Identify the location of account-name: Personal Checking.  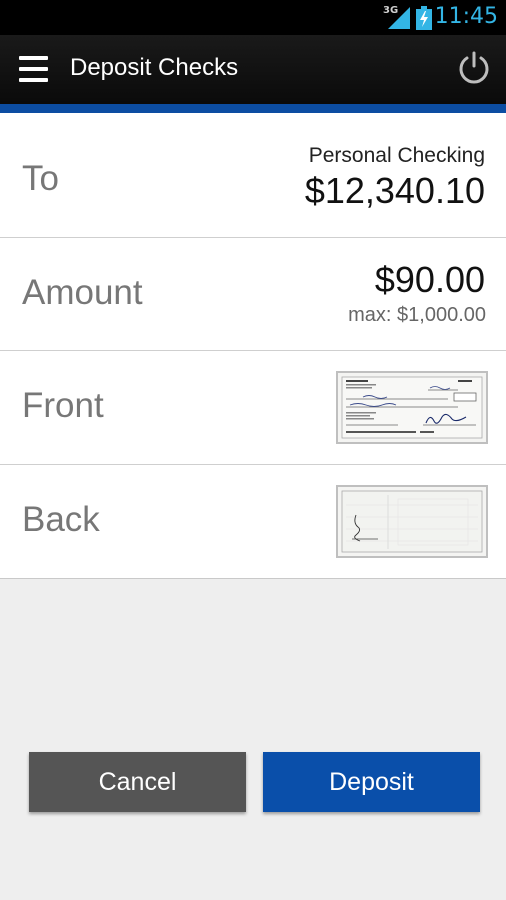
(396, 155).